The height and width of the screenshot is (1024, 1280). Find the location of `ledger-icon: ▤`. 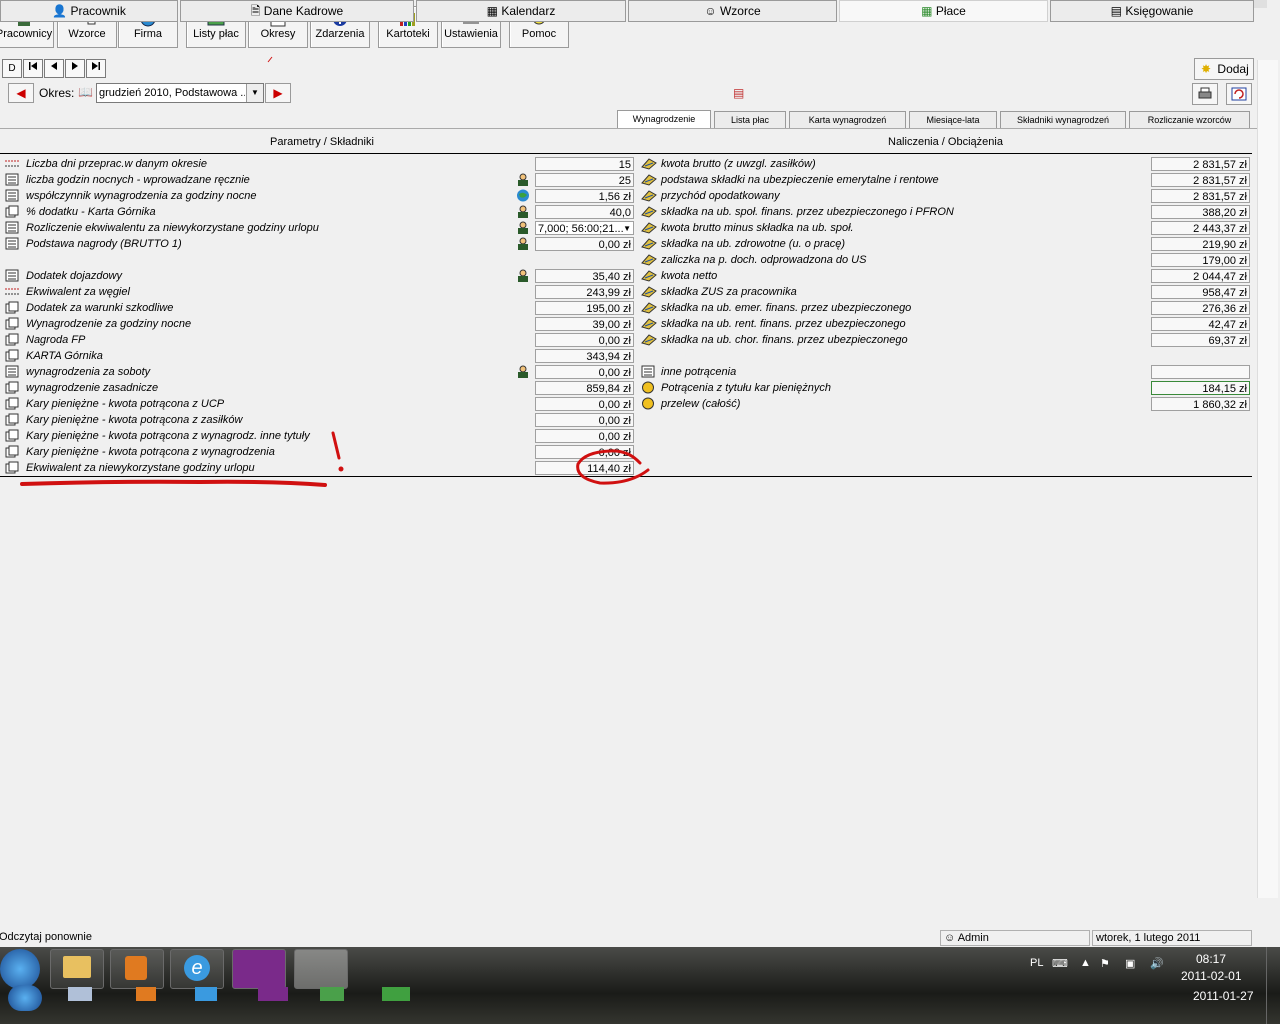

ledger-icon: ▤ is located at coordinates (1116, 11).